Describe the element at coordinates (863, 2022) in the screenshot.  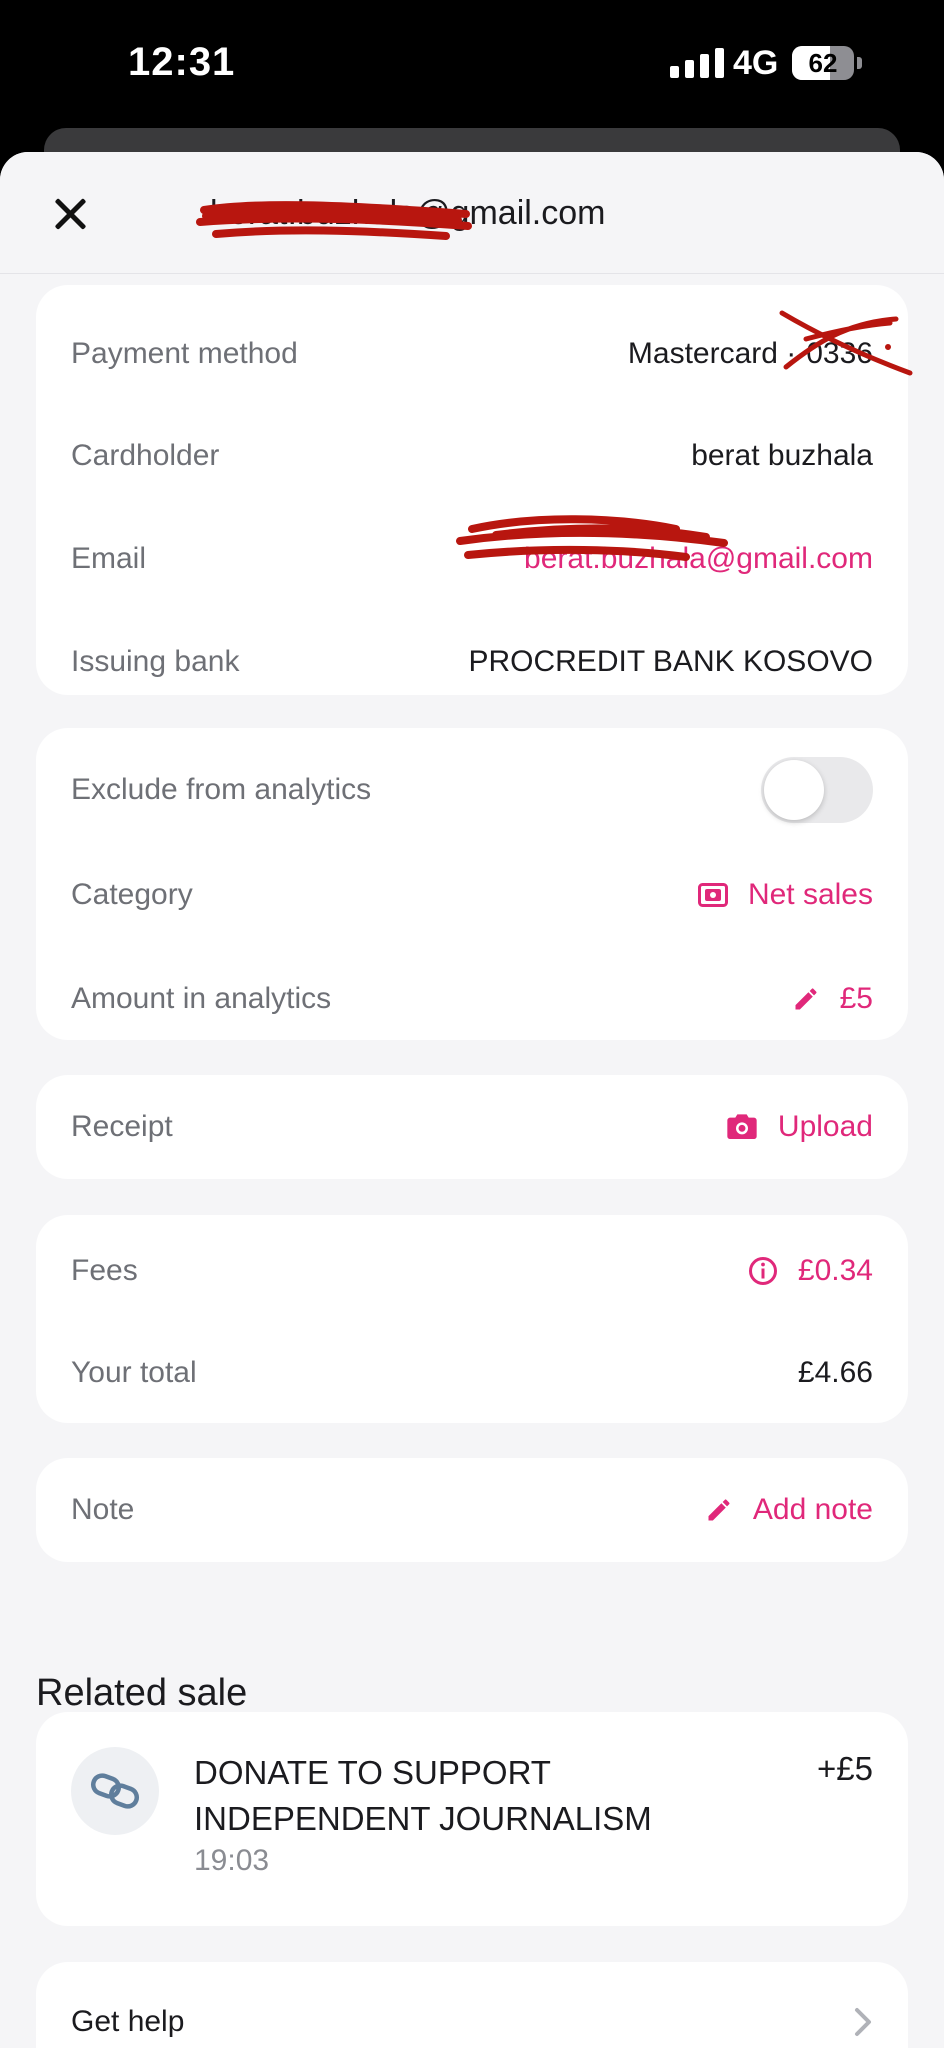
I see `chevron-right-icon` at that location.